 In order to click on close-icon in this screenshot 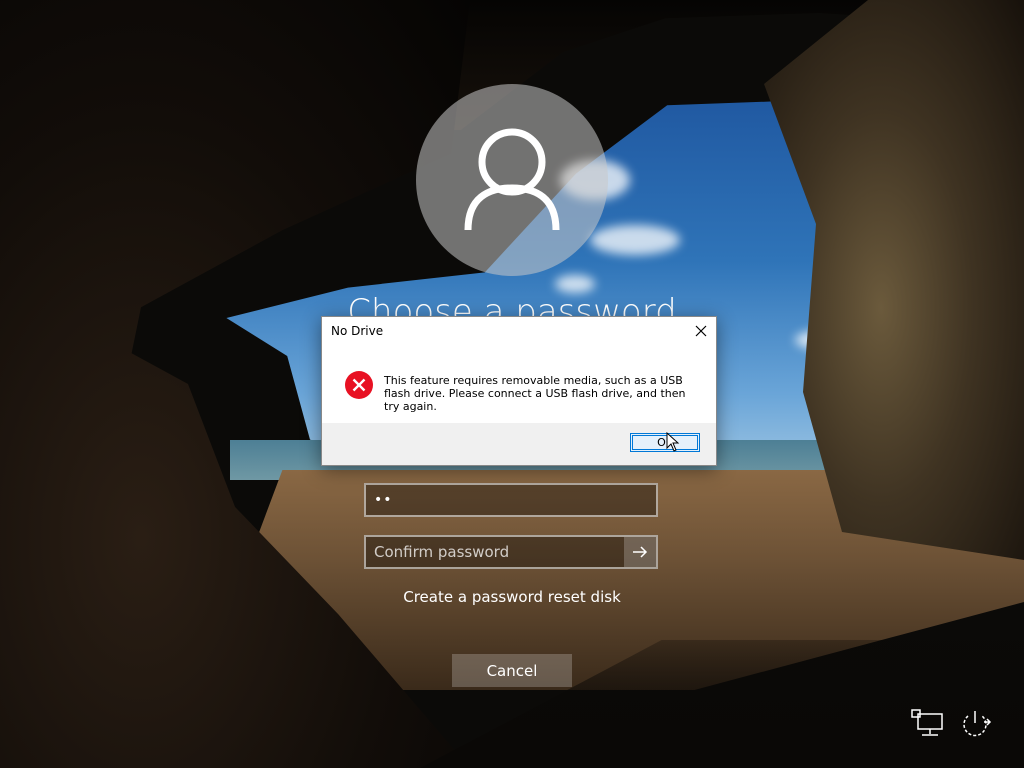, I will do `click(701, 331)`.